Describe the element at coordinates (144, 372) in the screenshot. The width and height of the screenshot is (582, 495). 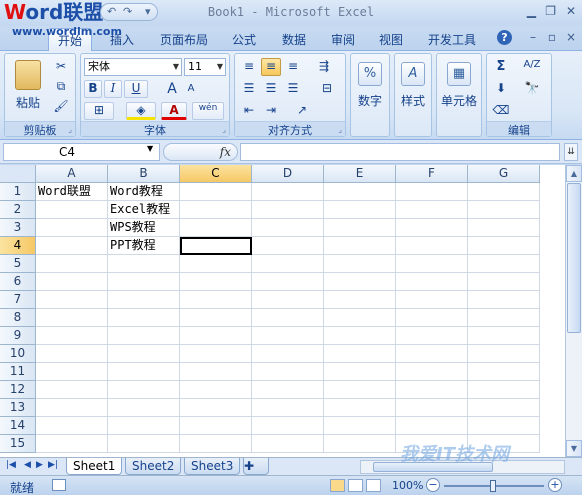
I see `cell-b11` at that location.